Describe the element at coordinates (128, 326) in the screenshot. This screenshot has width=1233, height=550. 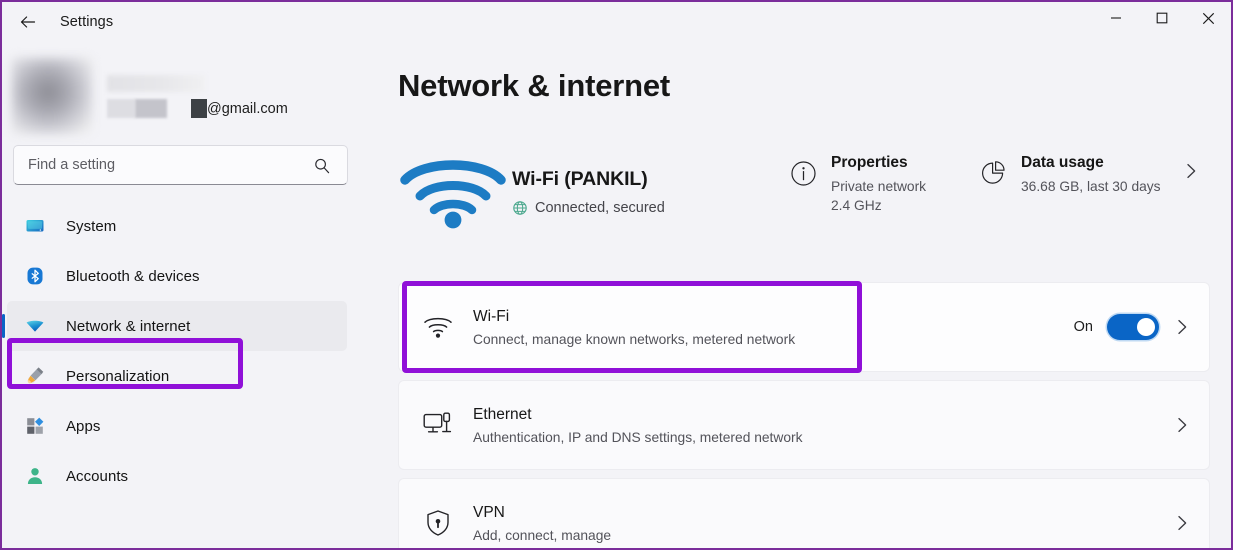
I see `sidebar-item-label: Network & internet` at that location.